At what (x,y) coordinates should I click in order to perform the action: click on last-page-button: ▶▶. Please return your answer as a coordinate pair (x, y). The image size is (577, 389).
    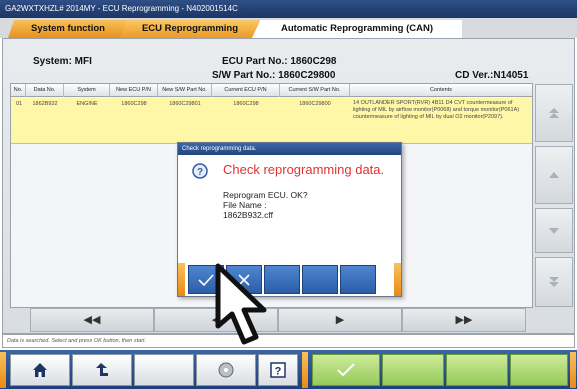
    Looking at the image, I should click on (464, 320).